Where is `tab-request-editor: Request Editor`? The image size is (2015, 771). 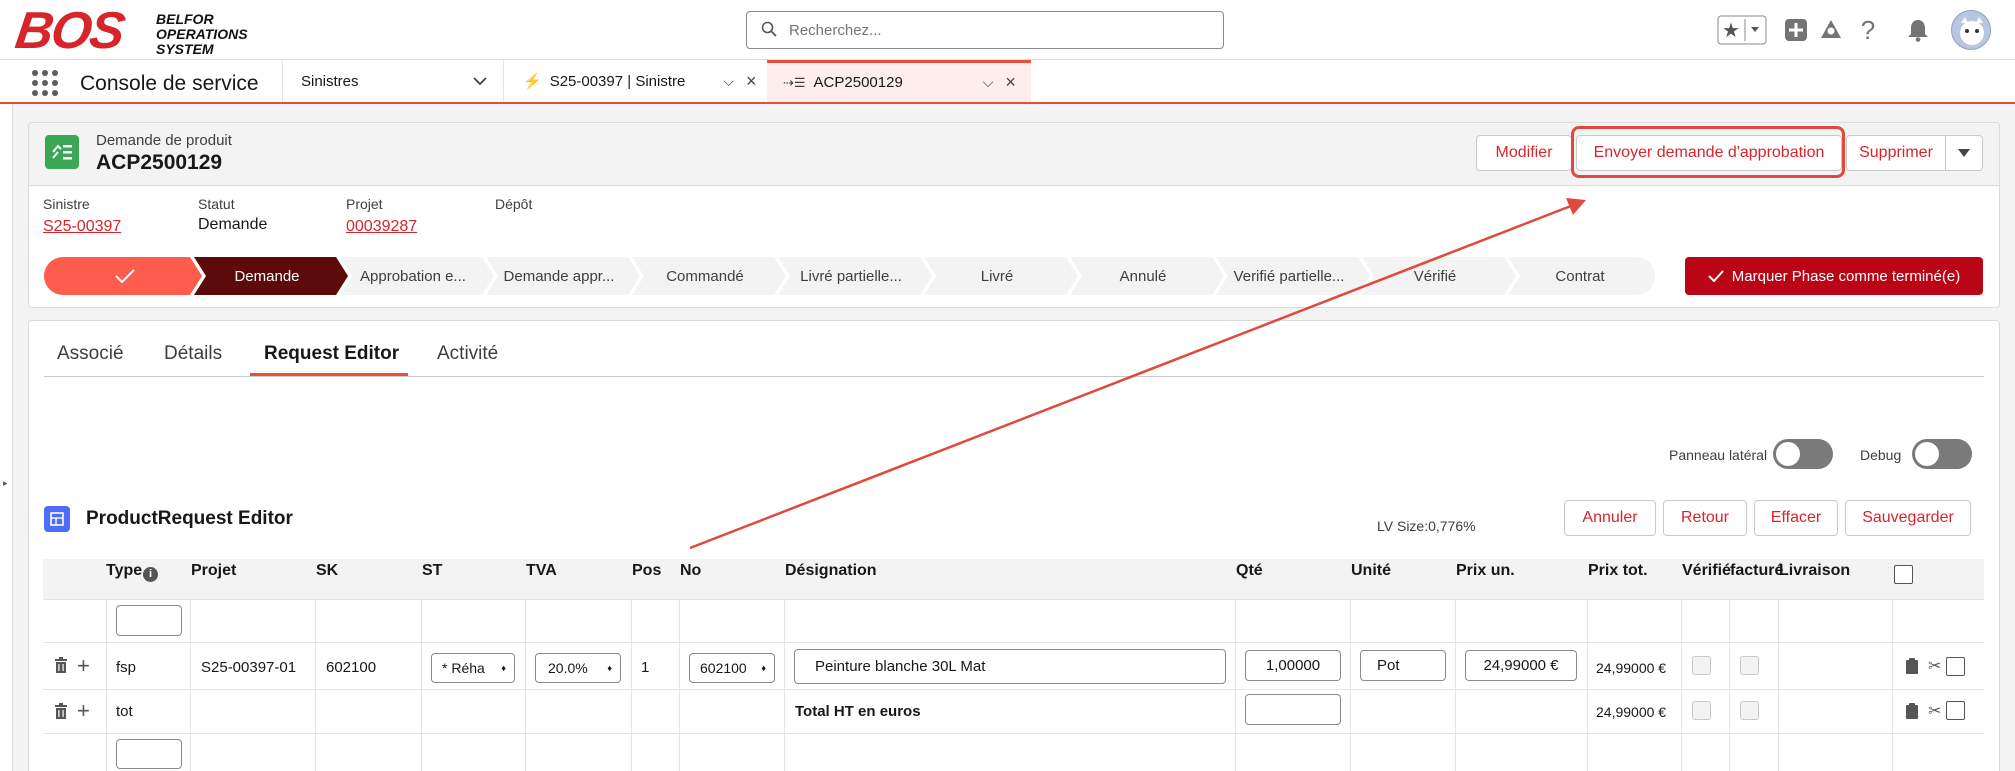
tab-request-editor: Request Editor is located at coordinates (331, 354).